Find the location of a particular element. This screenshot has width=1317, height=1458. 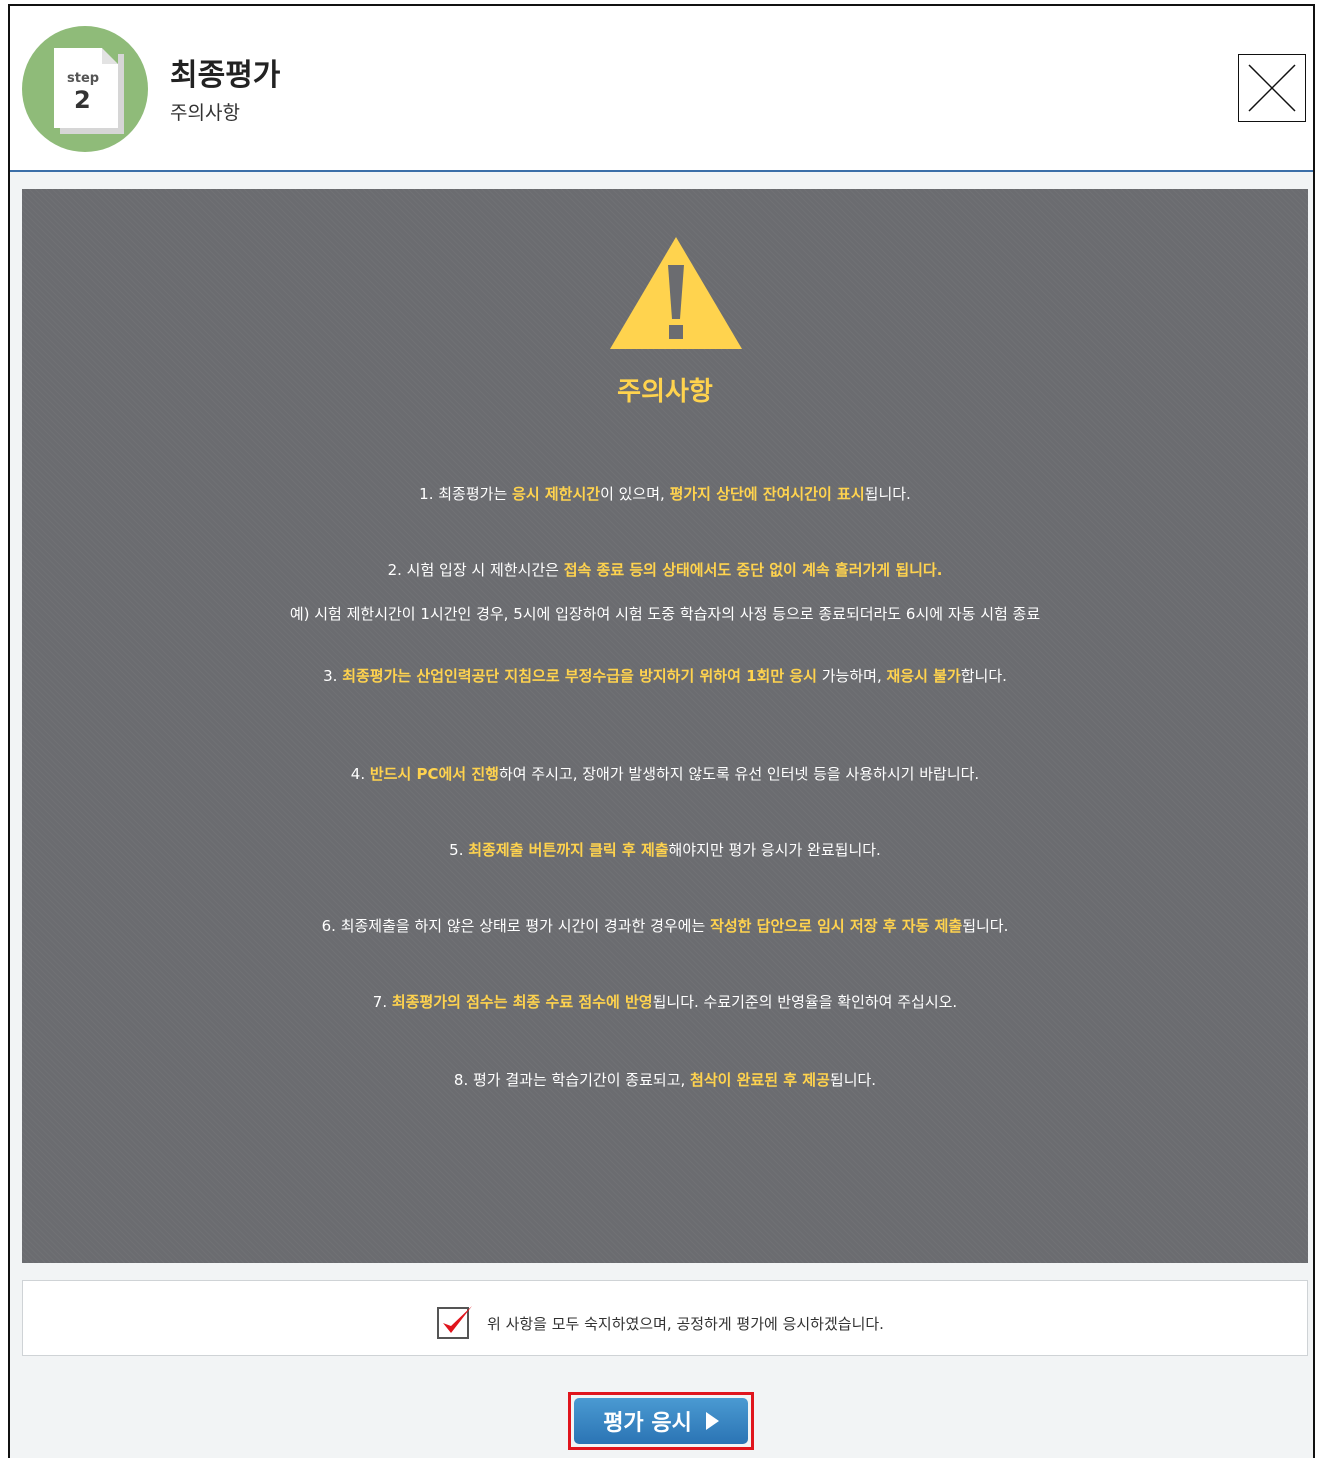

play-icon is located at coordinates (712, 1421).